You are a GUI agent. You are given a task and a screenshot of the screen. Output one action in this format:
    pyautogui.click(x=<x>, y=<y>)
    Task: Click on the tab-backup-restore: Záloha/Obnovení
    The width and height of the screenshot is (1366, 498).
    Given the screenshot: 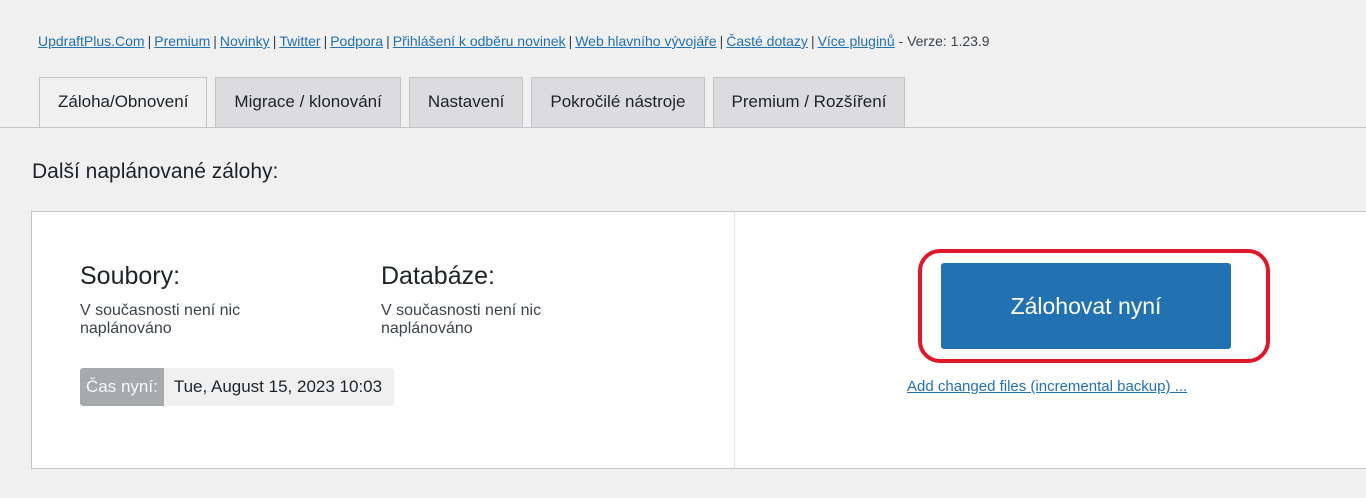 What is the action you would take?
    pyautogui.click(x=123, y=102)
    